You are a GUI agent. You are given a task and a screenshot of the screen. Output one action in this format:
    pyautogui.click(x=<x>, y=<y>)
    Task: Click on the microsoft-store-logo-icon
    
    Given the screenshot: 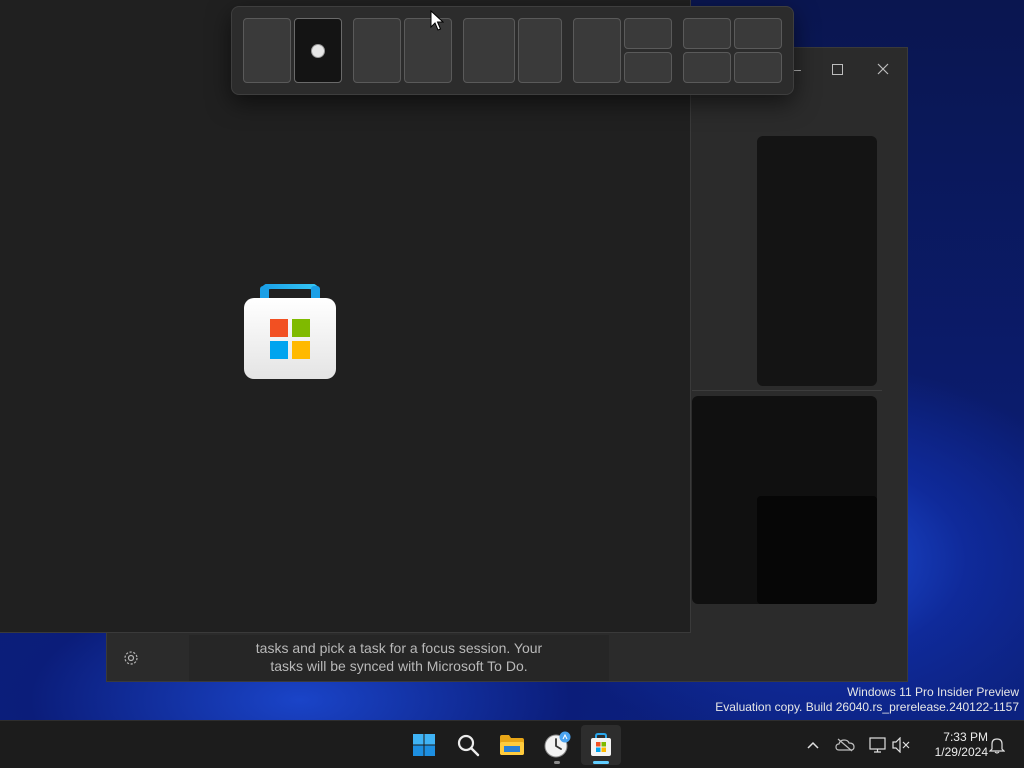 What is the action you would take?
    pyautogui.click(x=290, y=331)
    